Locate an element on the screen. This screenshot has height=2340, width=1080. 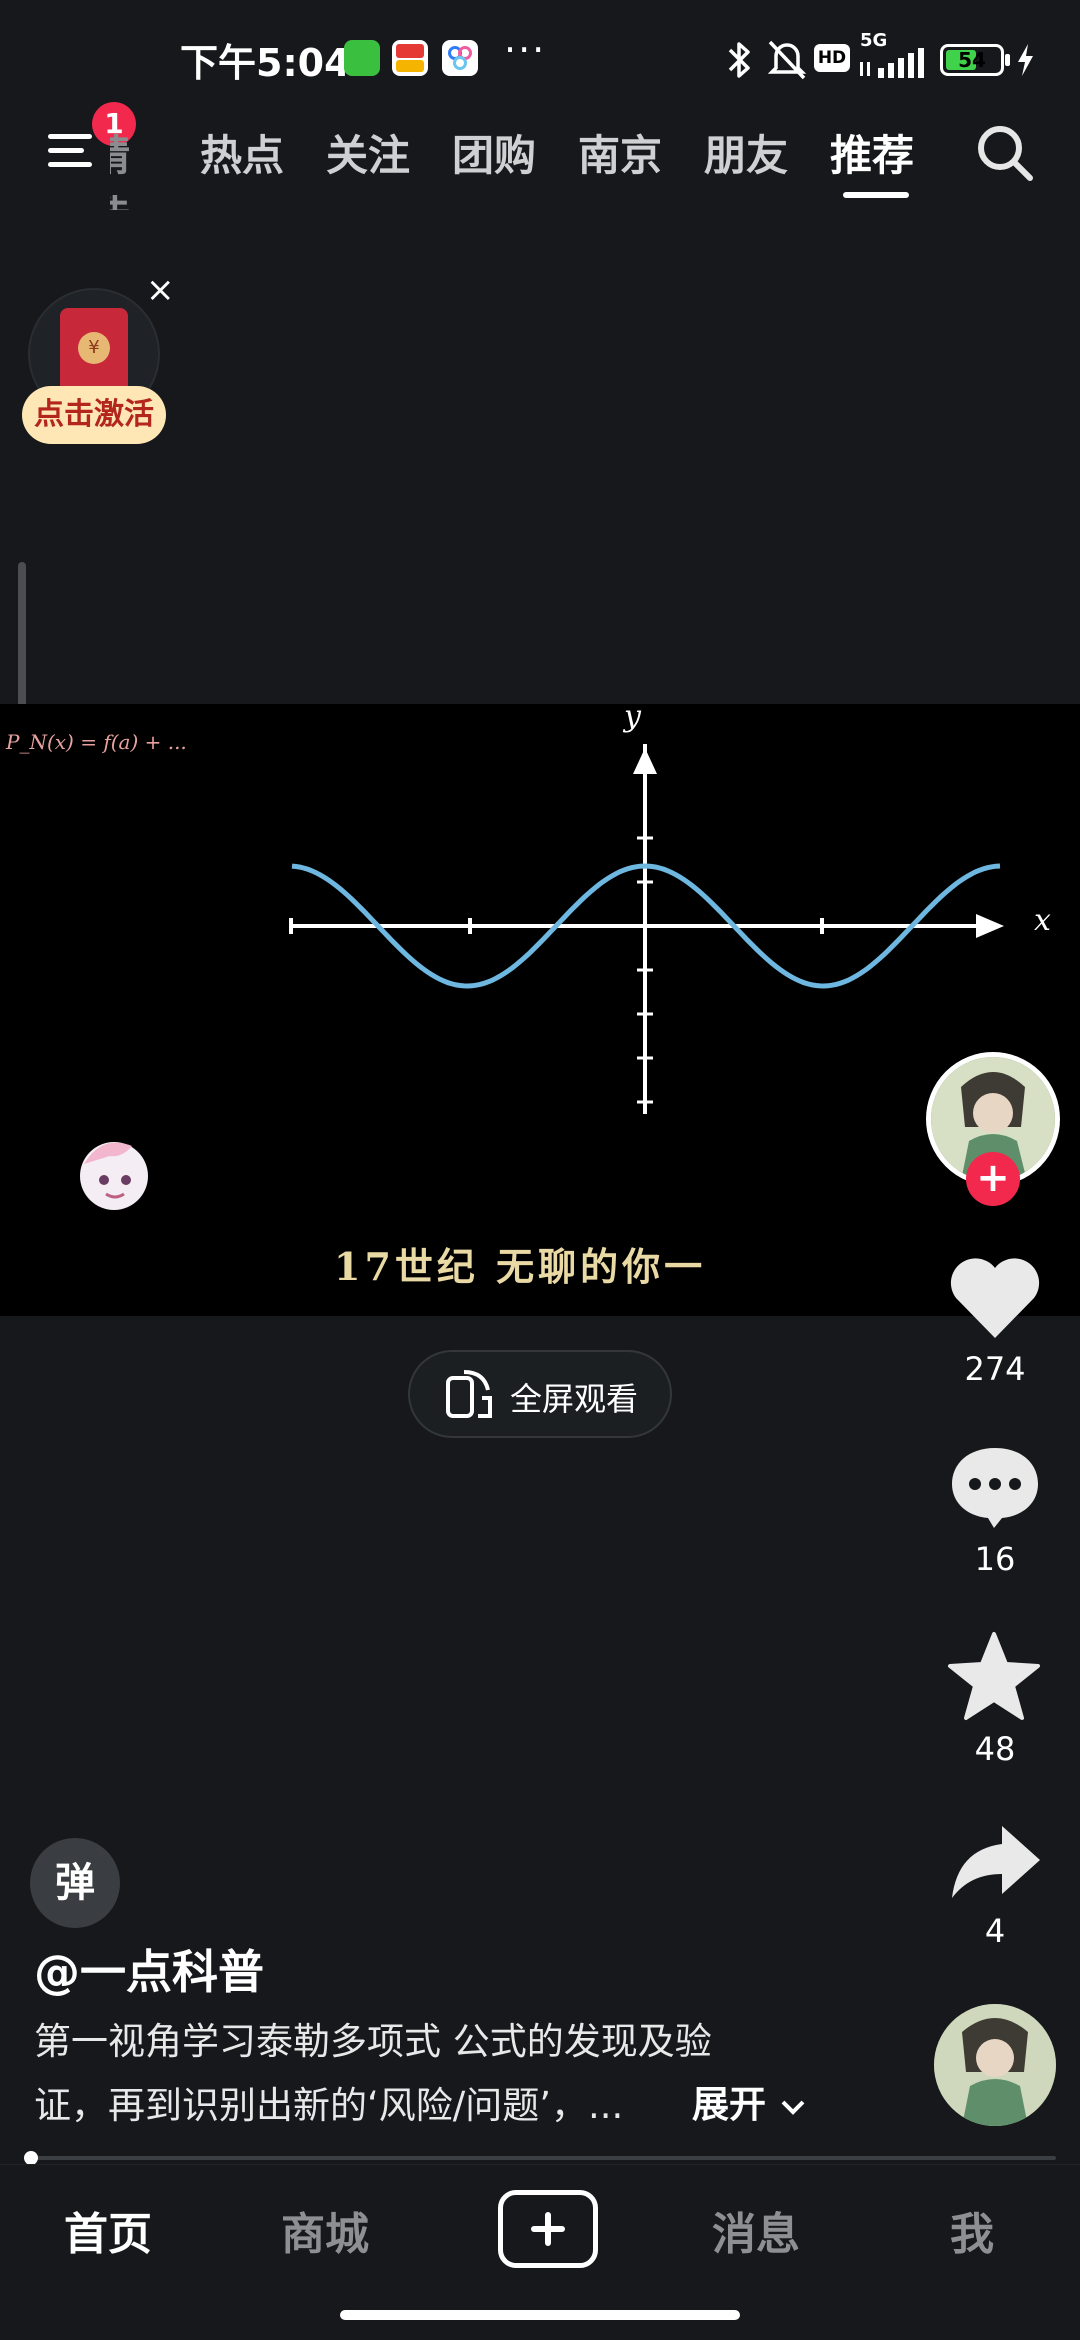
tab-group-buy: 团购 is located at coordinates (494, 152).